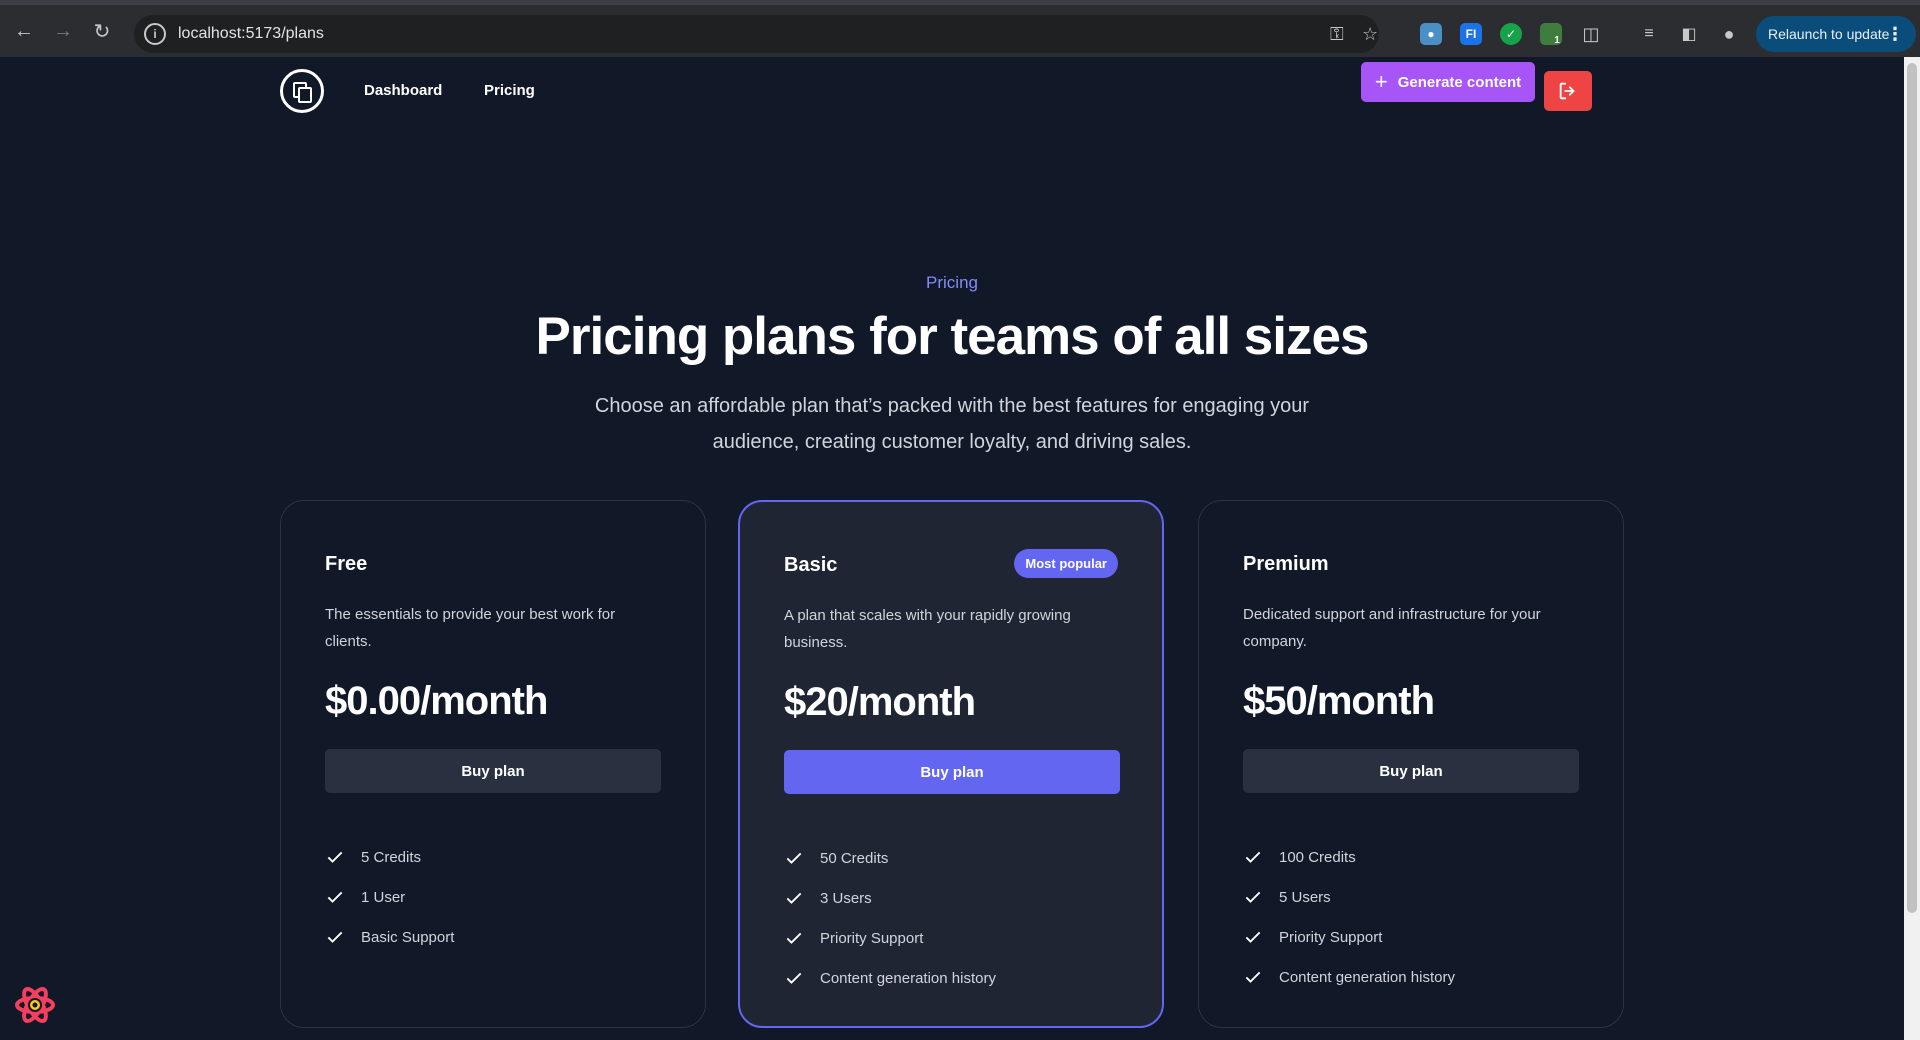 The width and height of the screenshot is (1920, 1040). What do you see at coordinates (251, 34) in the screenshot?
I see `url-text: localhost:5173/plans` at bounding box center [251, 34].